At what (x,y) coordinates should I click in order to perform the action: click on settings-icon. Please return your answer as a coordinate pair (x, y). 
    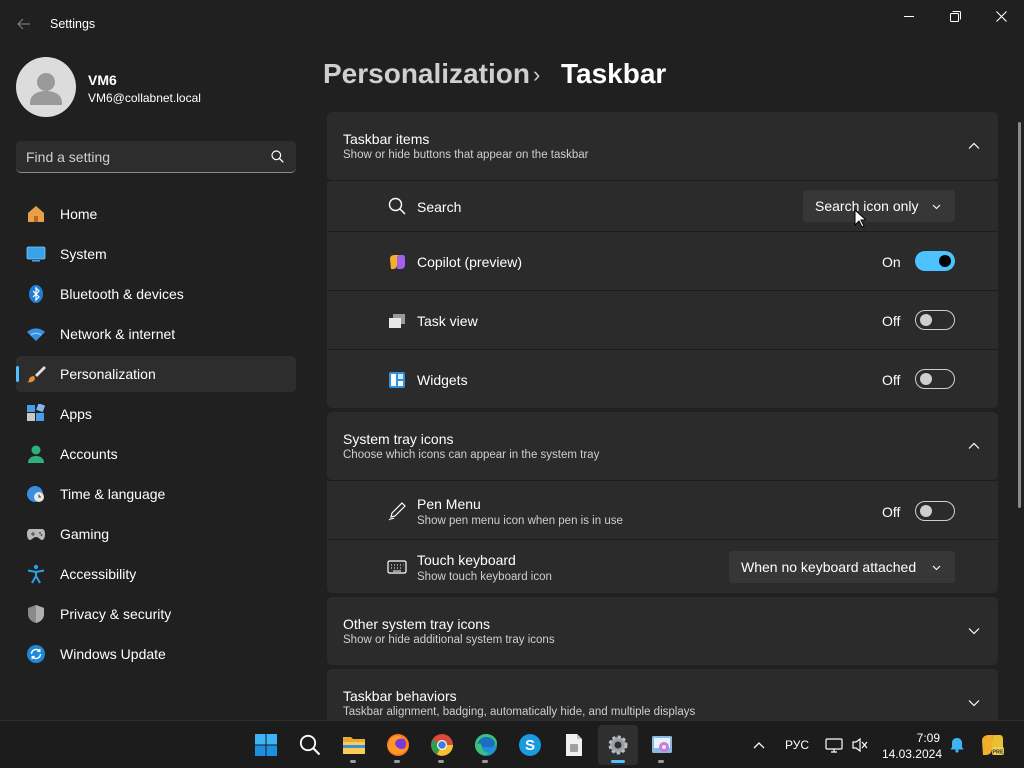
    Looking at the image, I should click on (618, 745).